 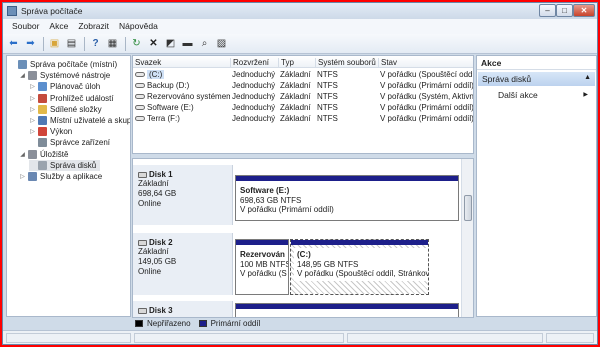 What do you see at coordinates (183, 264) in the screenshot?
I see `disk-2-info: Disk 2 Základní 149,05 GB Online` at bounding box center [183, 264].